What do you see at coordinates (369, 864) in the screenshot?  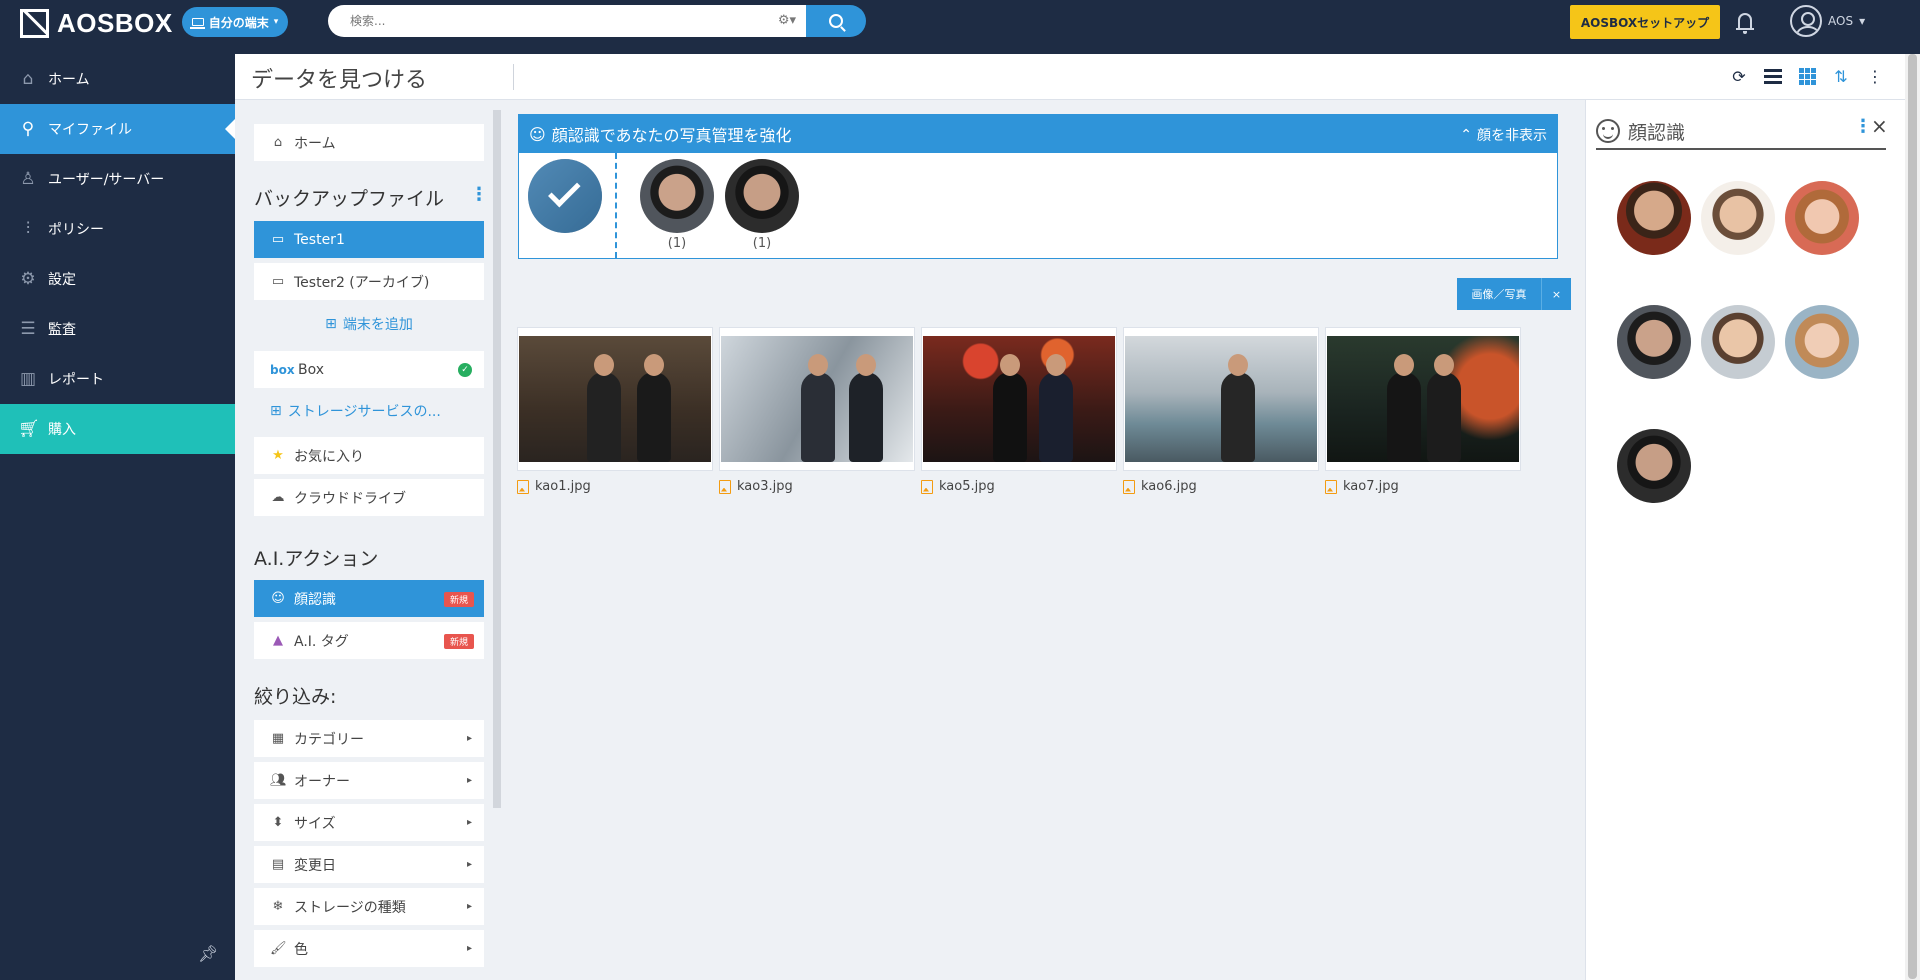 I see `filter-modified-date: ▤ 変更日 ▸` at bounding box center [369, 864].